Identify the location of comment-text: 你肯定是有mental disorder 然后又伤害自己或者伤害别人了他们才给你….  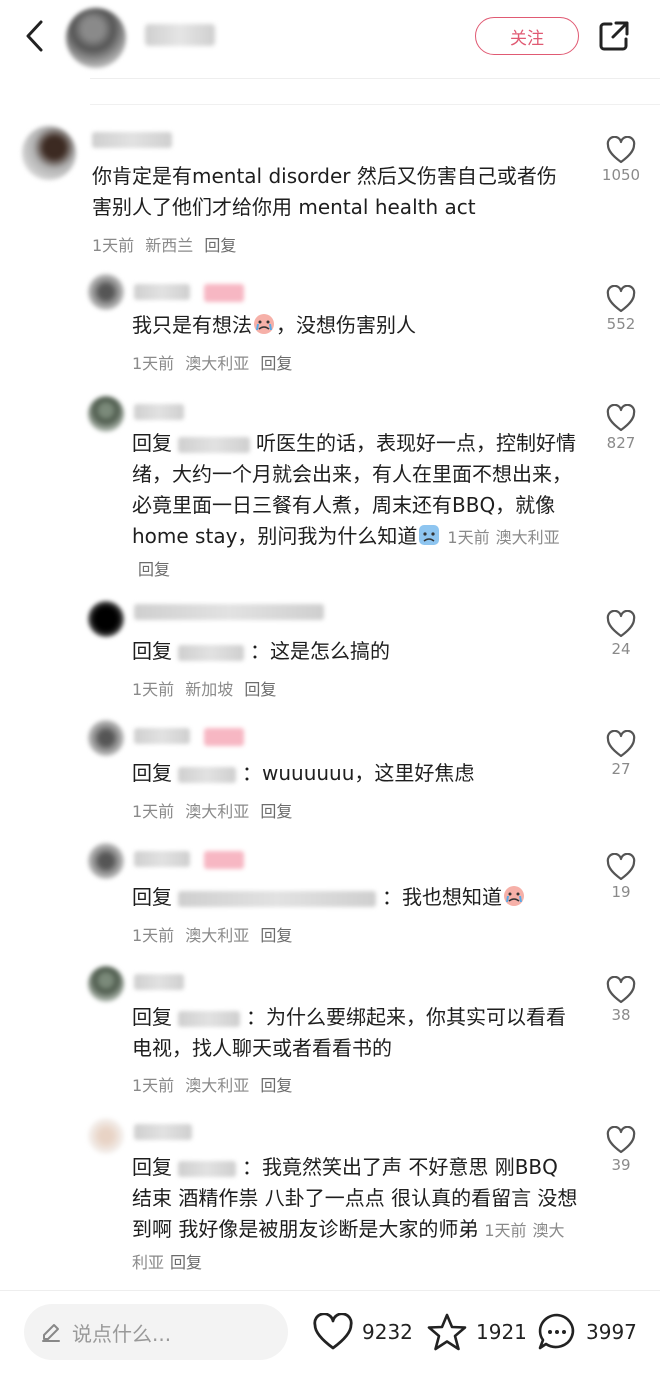
(332, 192).